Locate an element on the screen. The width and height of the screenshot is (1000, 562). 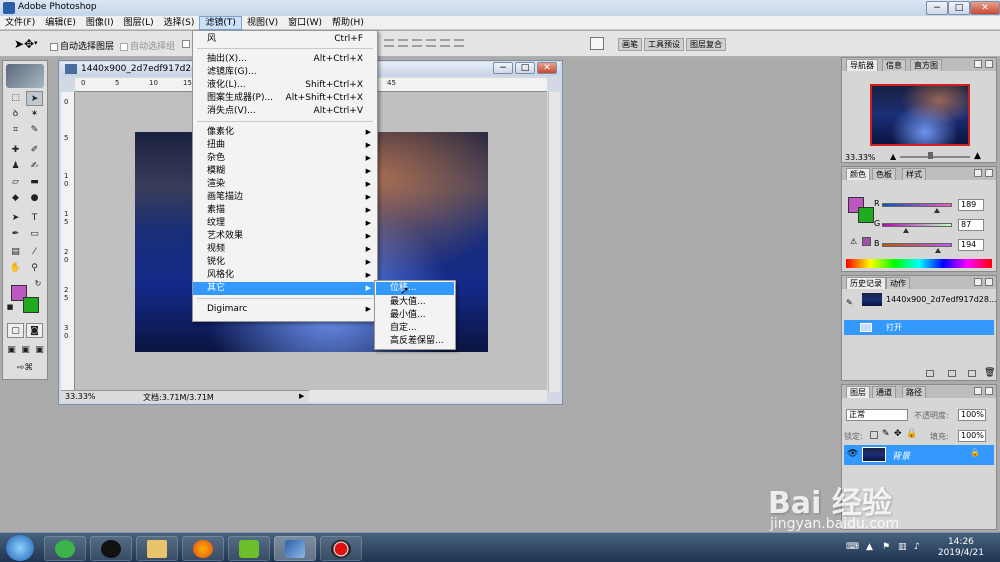
navigator-zoom: 33.33% is located at coordinates (860, 157).